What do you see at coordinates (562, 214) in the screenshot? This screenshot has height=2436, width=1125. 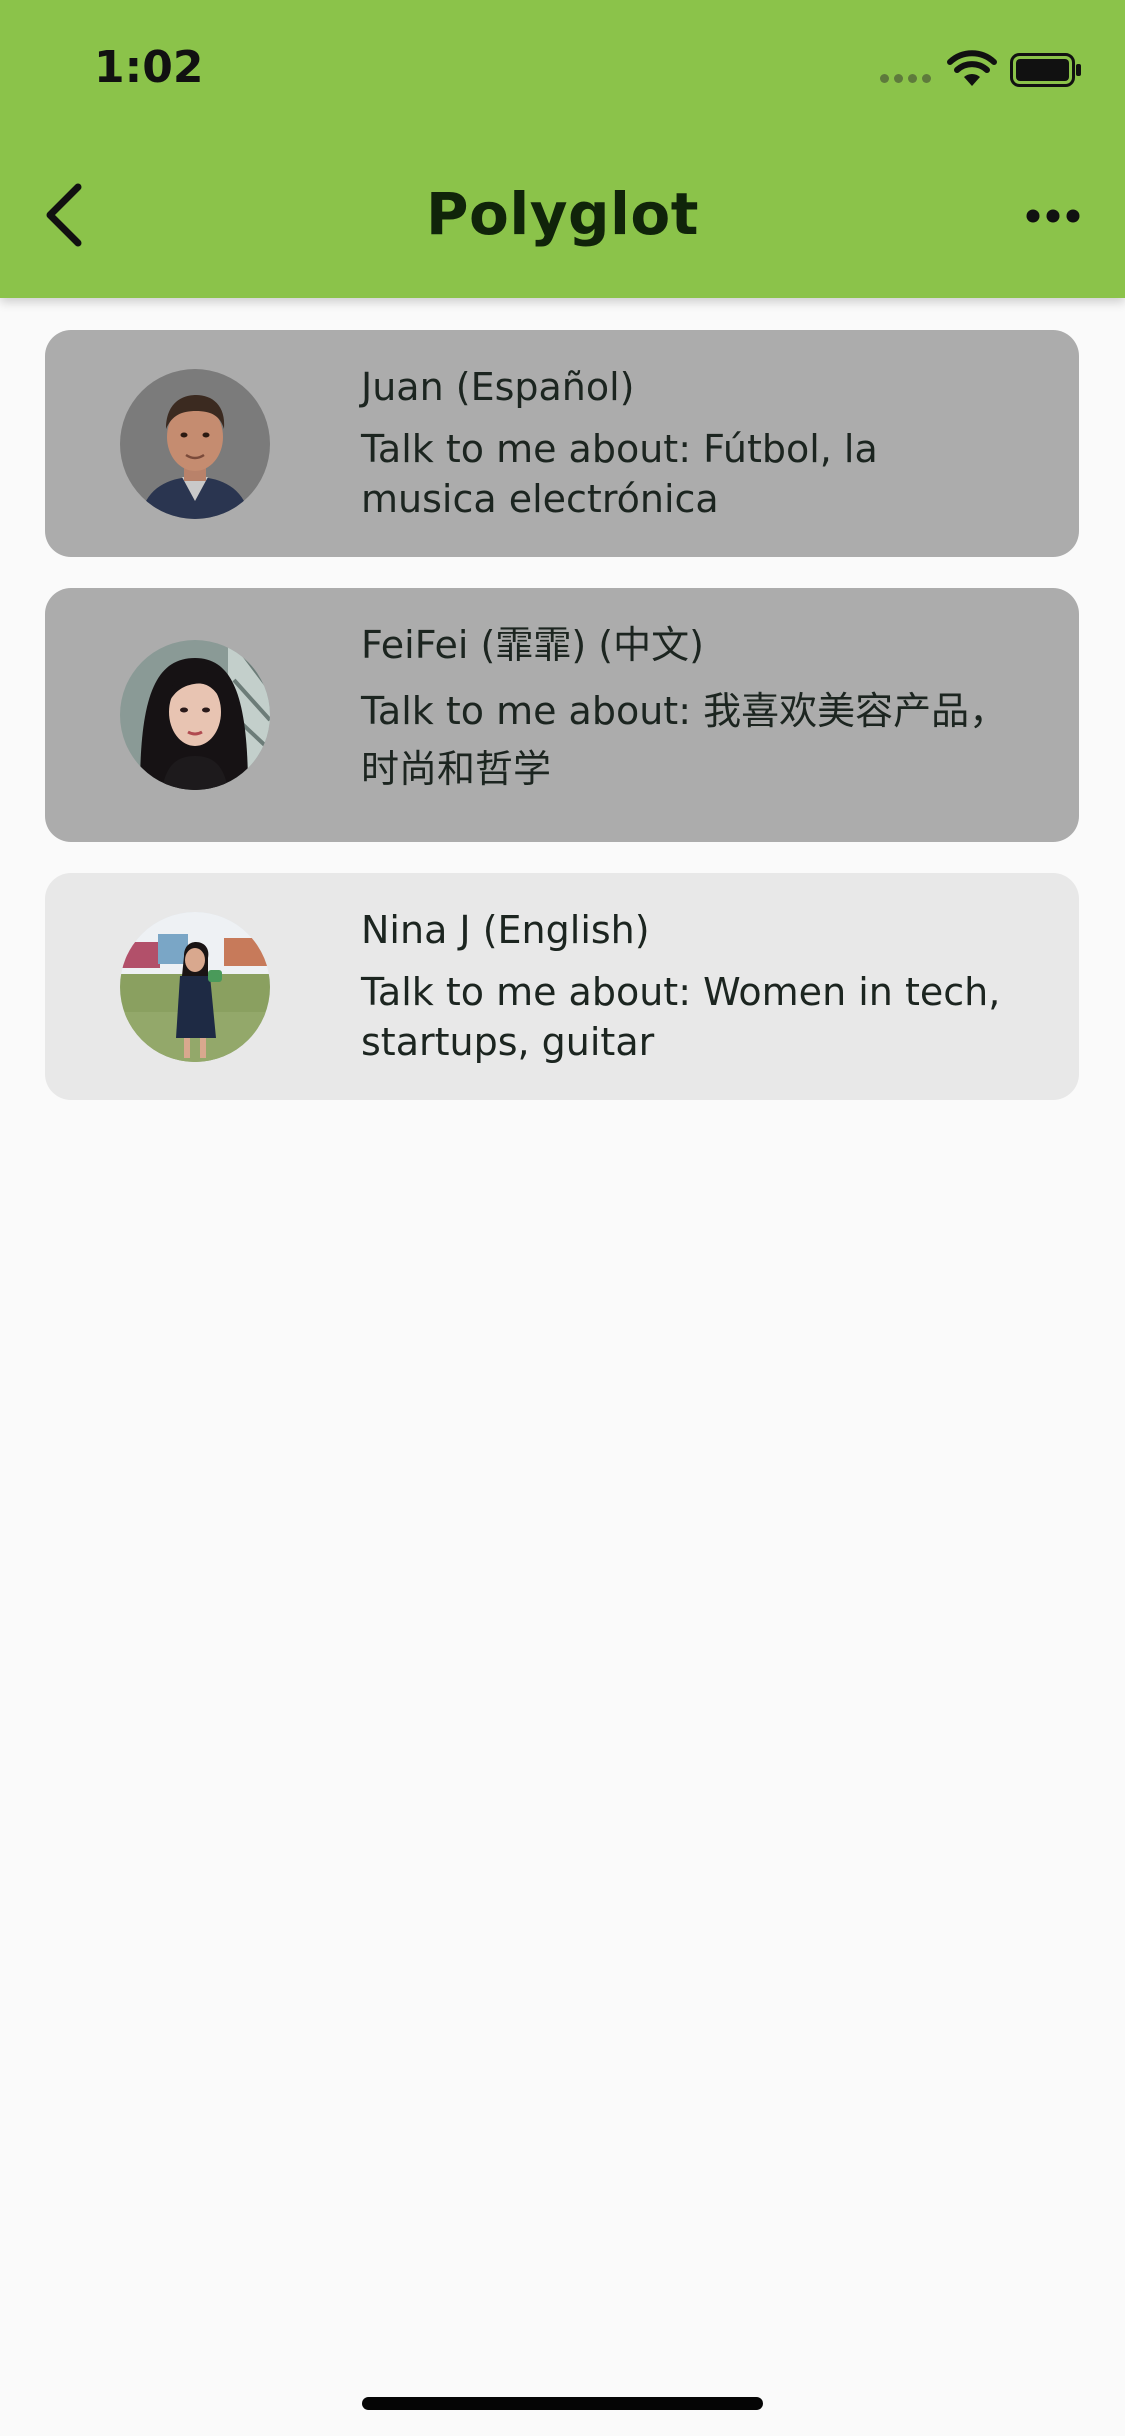 I see `page-title: Polyglot` at bounding box center [562, 214].